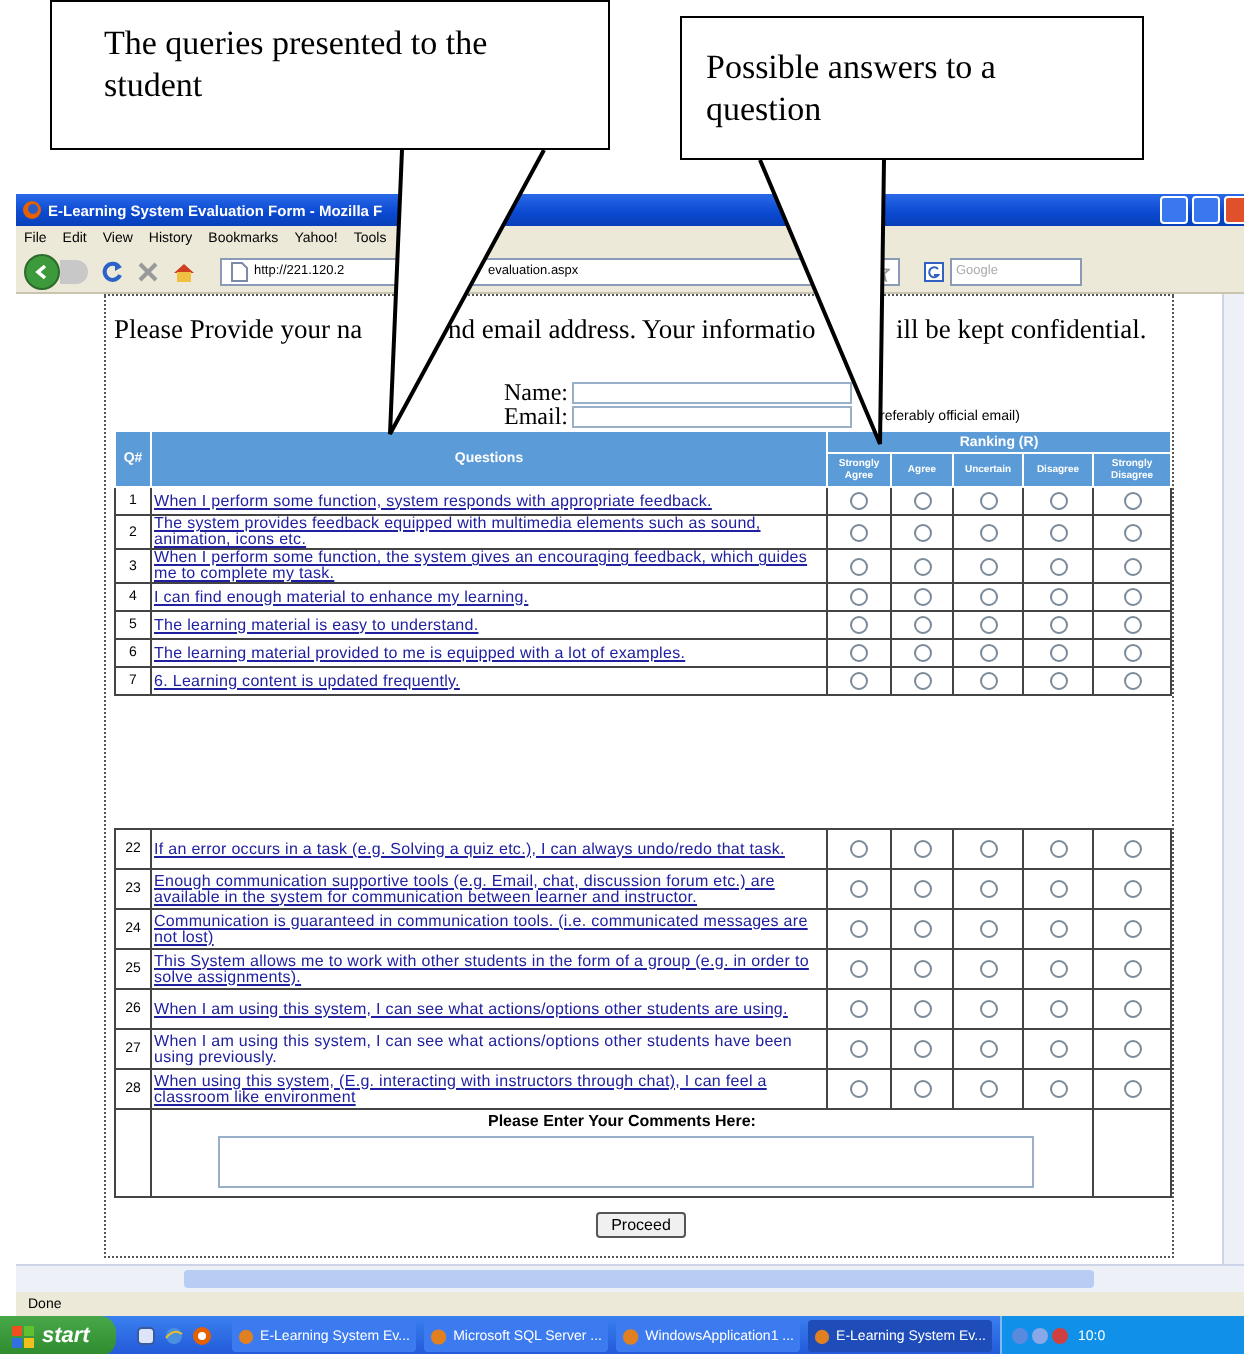  I want to click on start-button: start, so click(58, 1335).